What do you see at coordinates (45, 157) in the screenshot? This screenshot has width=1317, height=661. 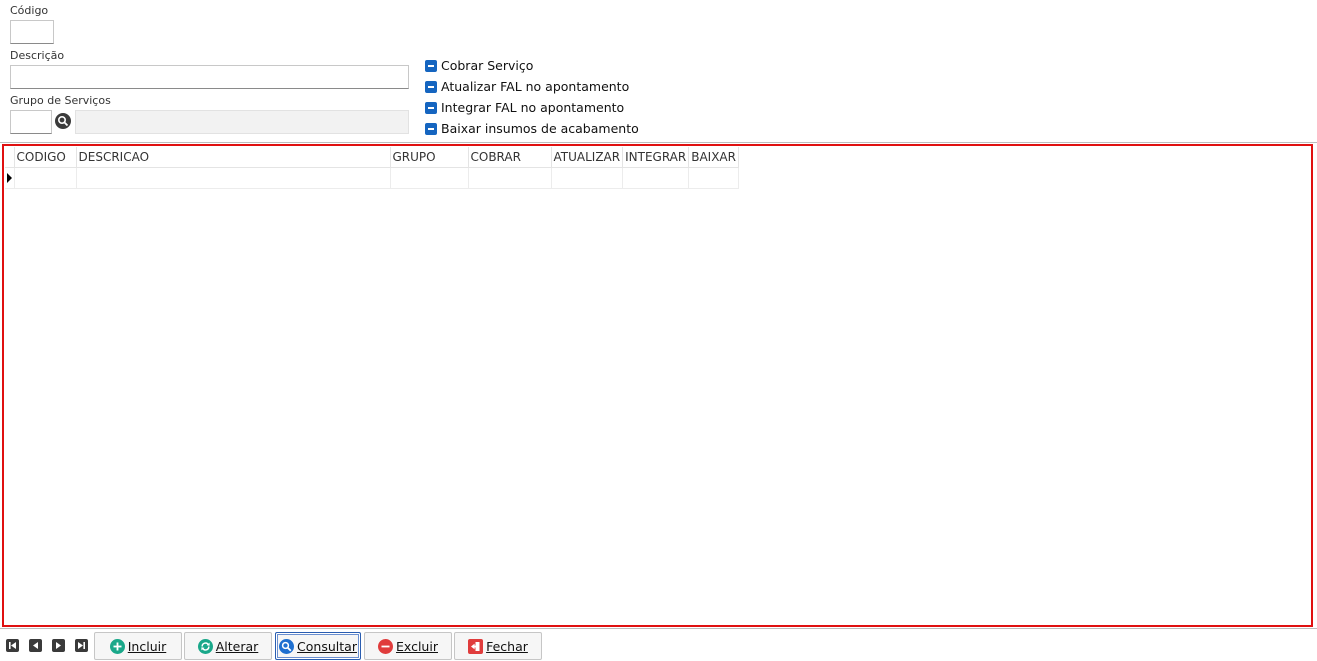 I see `column-header-codigo: CODIGO` at bounding box center [45, 157].